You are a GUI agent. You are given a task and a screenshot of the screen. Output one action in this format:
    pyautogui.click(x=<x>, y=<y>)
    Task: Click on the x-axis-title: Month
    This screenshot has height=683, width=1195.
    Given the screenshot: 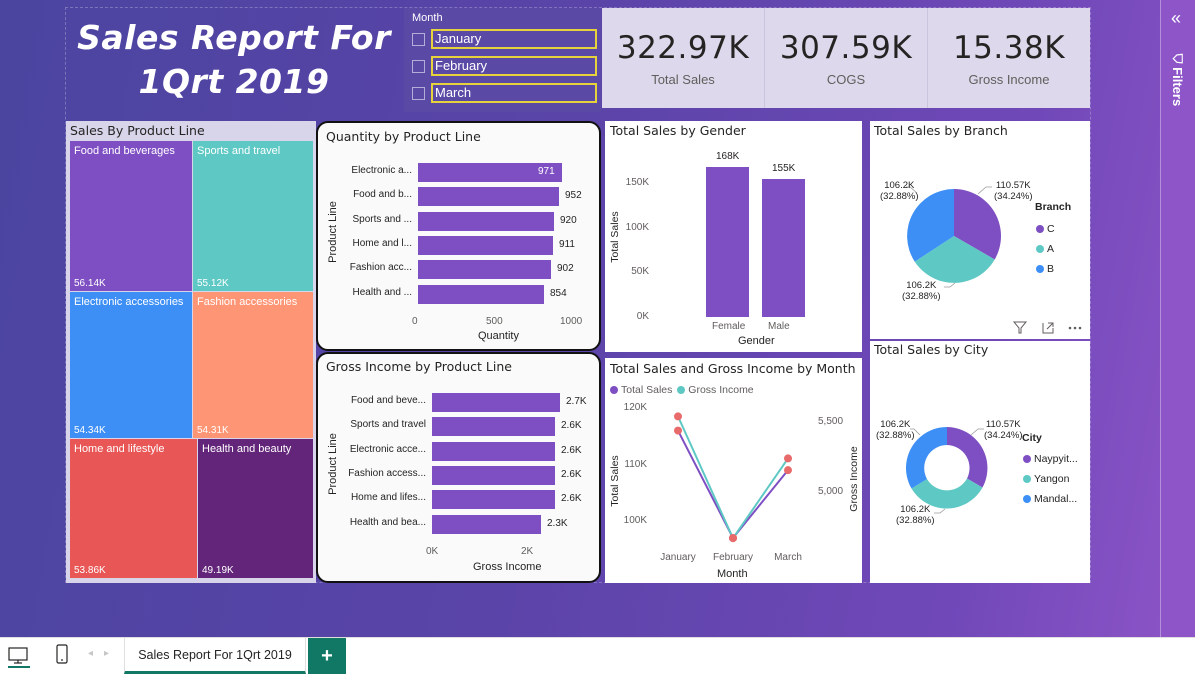 What is the action you would take?
    pyautogui.click(x=732, y=574)
    